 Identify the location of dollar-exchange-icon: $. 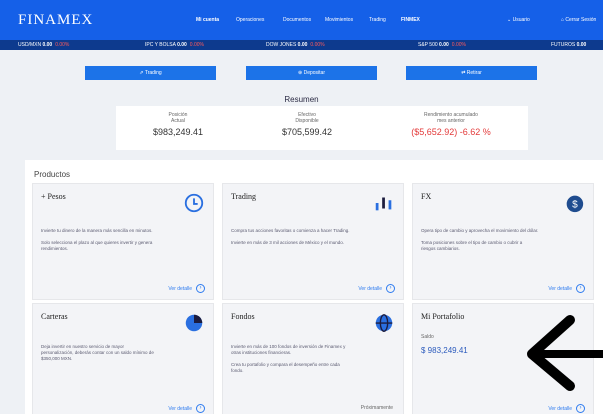
(575, 204).